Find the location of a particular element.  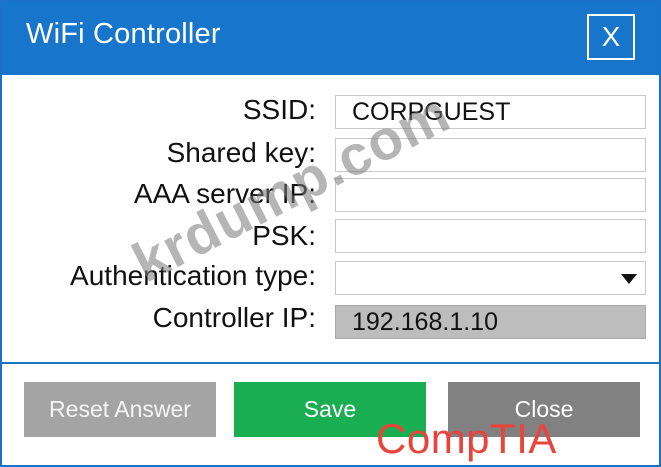

authentication-type-label: Authentication type: is located at coordinates (193, 275).